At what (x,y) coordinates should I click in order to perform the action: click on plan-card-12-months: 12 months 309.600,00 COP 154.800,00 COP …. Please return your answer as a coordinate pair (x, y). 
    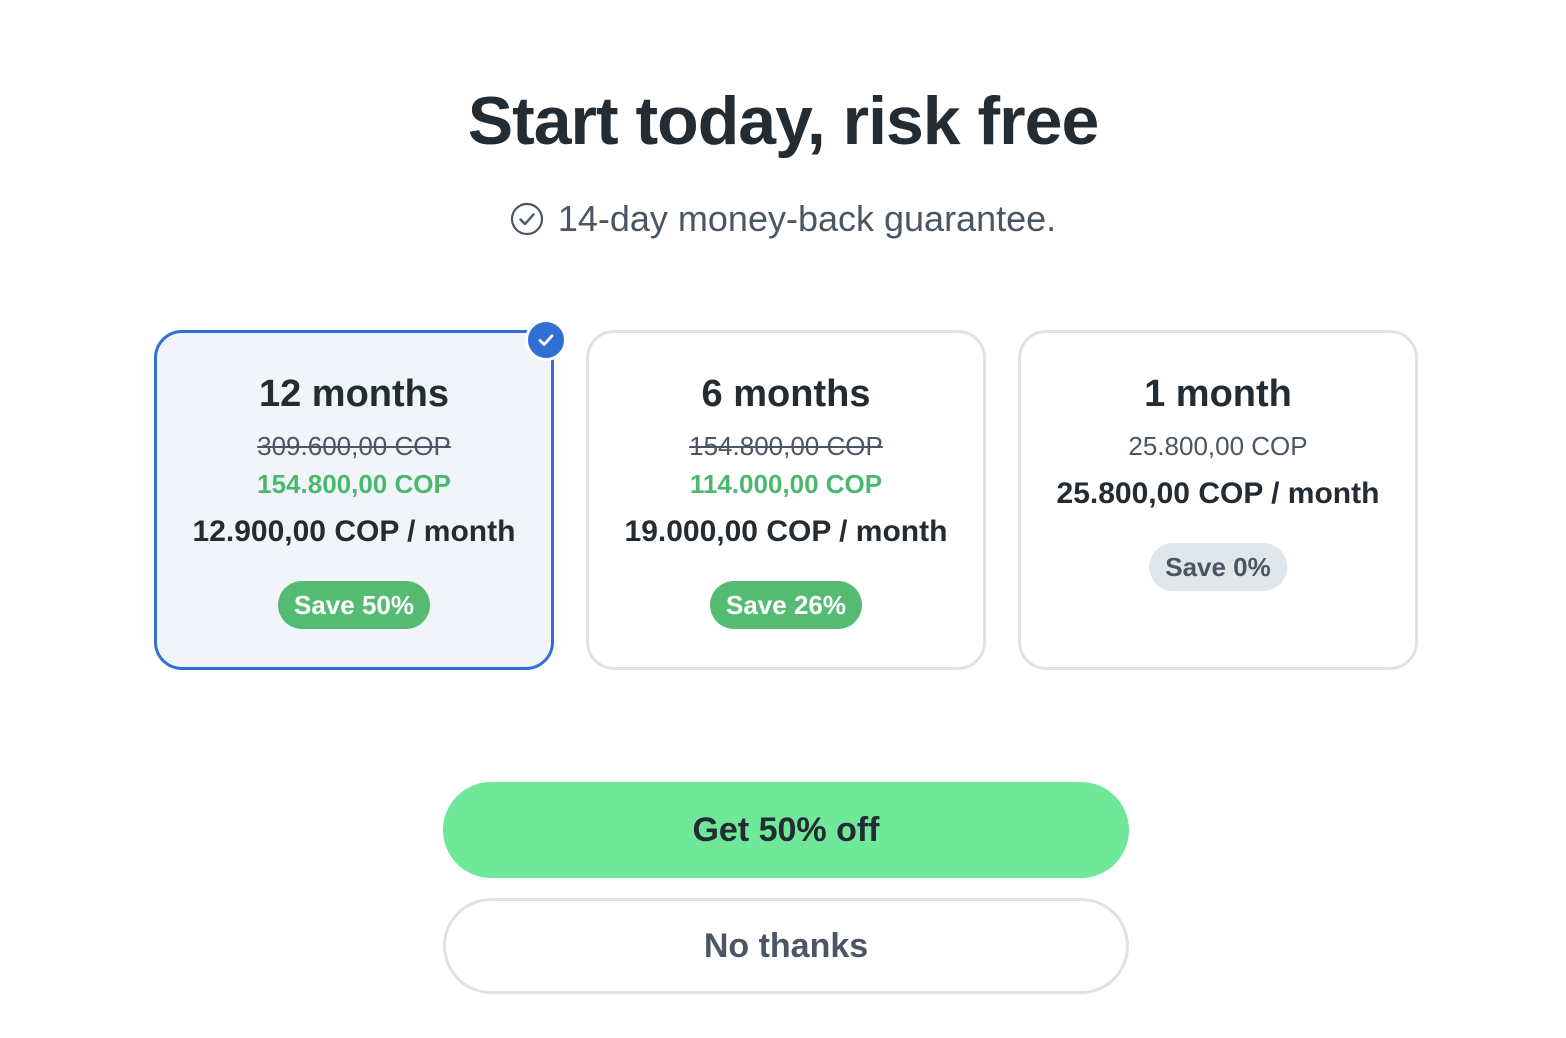
    Looking at the image, I should click on (360, 494).